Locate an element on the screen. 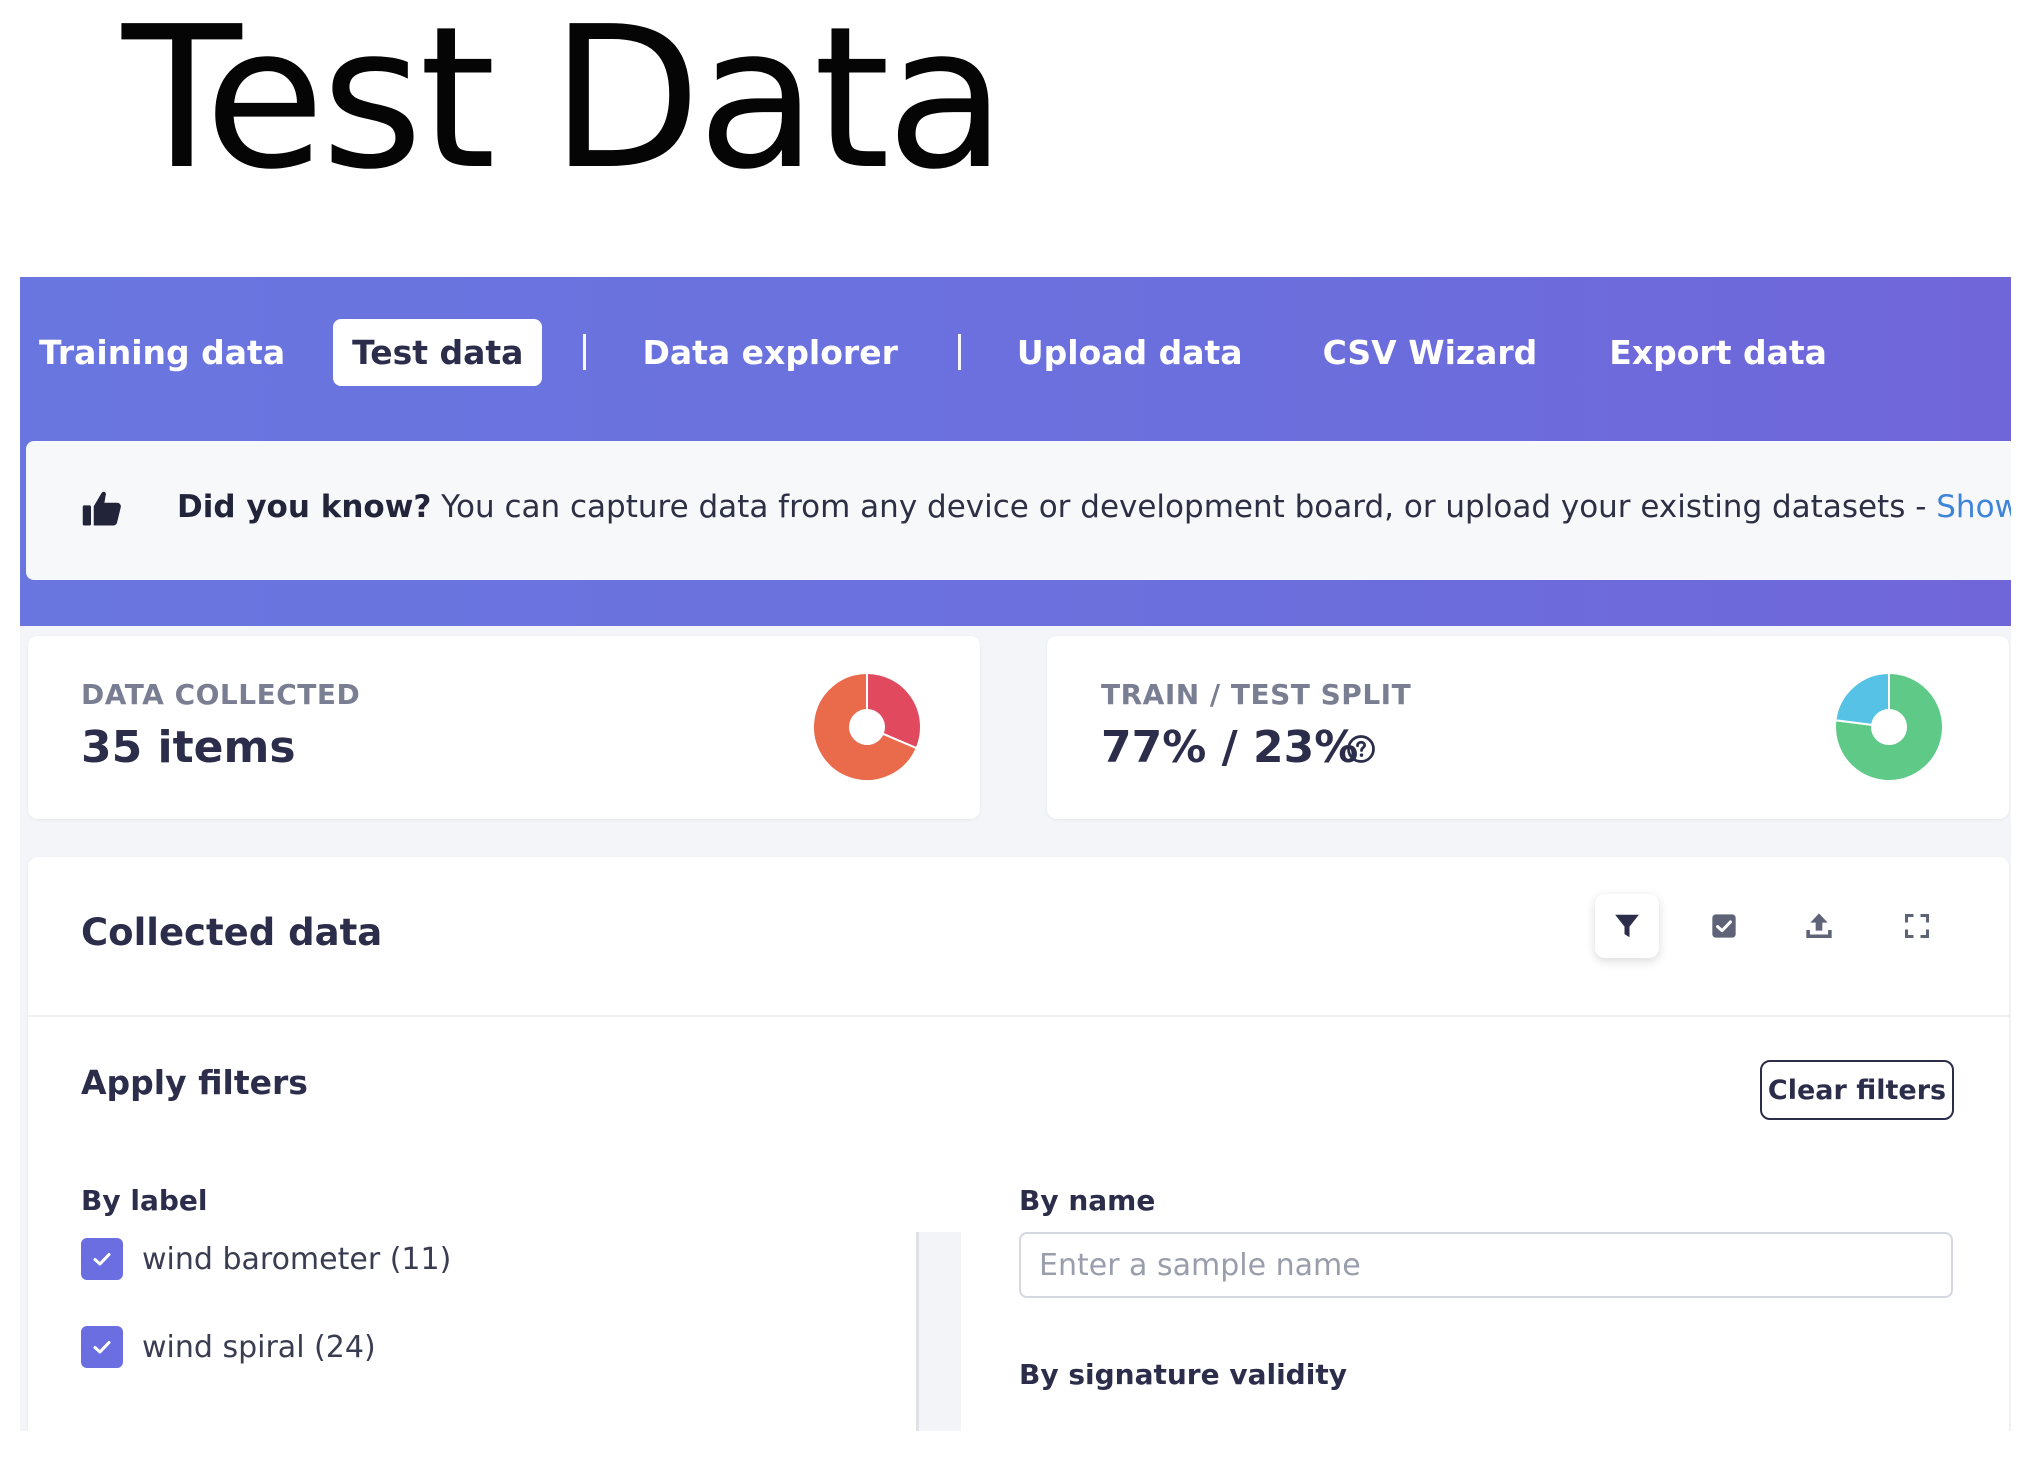  tip-bold: Did you know? is located at coordinates (304, 507).